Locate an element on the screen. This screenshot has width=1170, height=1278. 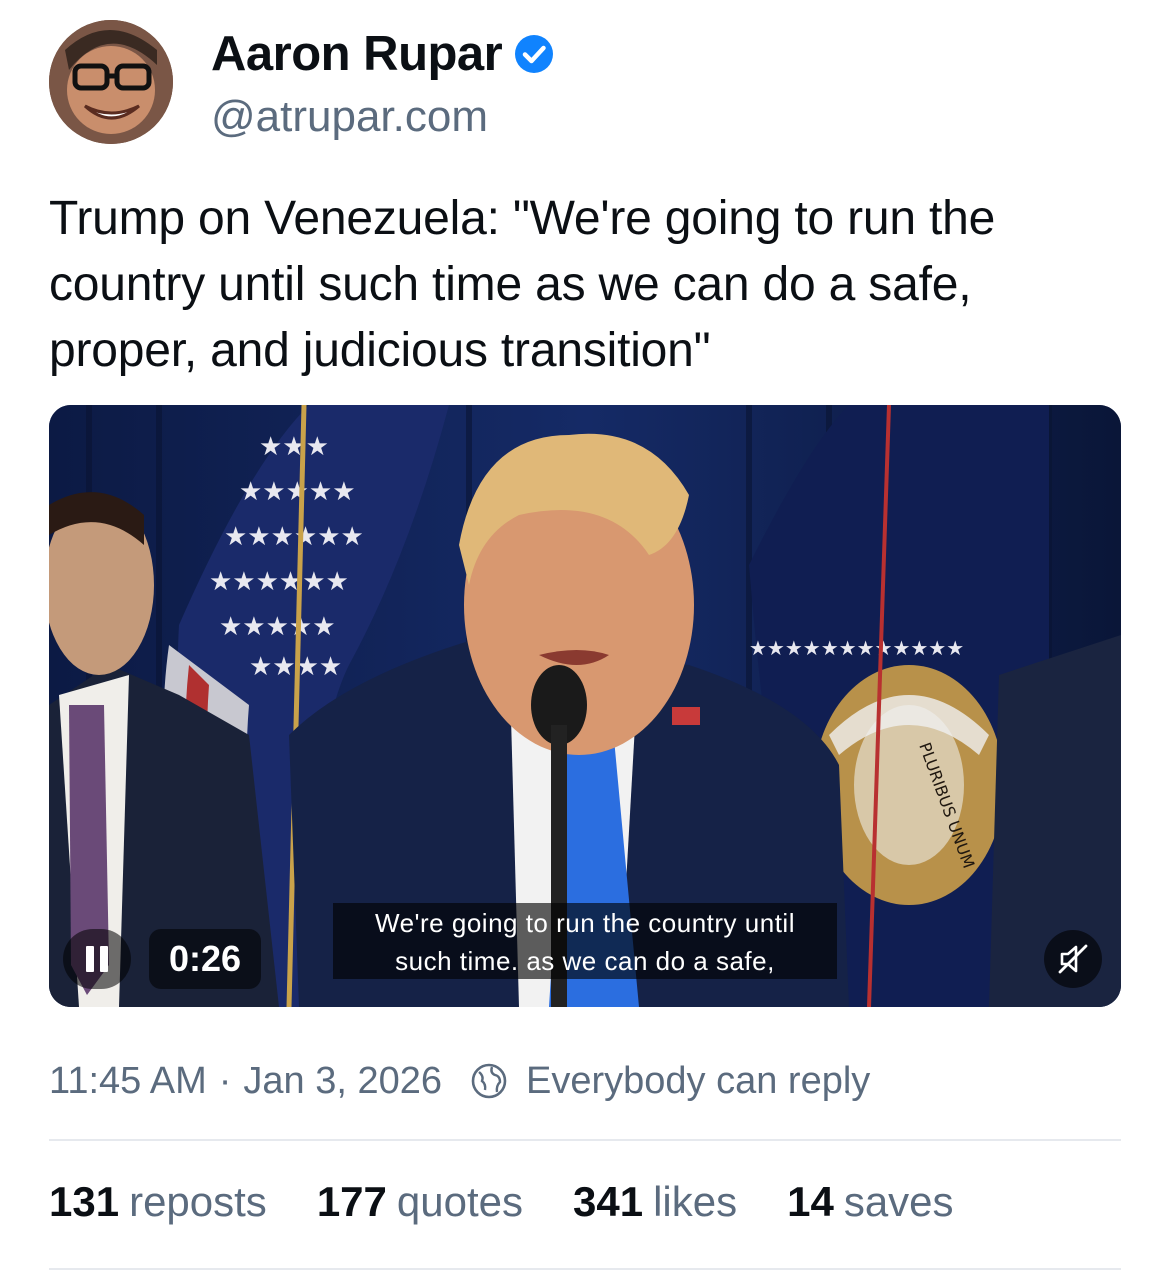
quotes-label: quotes is located at coordinates (459, 1201).